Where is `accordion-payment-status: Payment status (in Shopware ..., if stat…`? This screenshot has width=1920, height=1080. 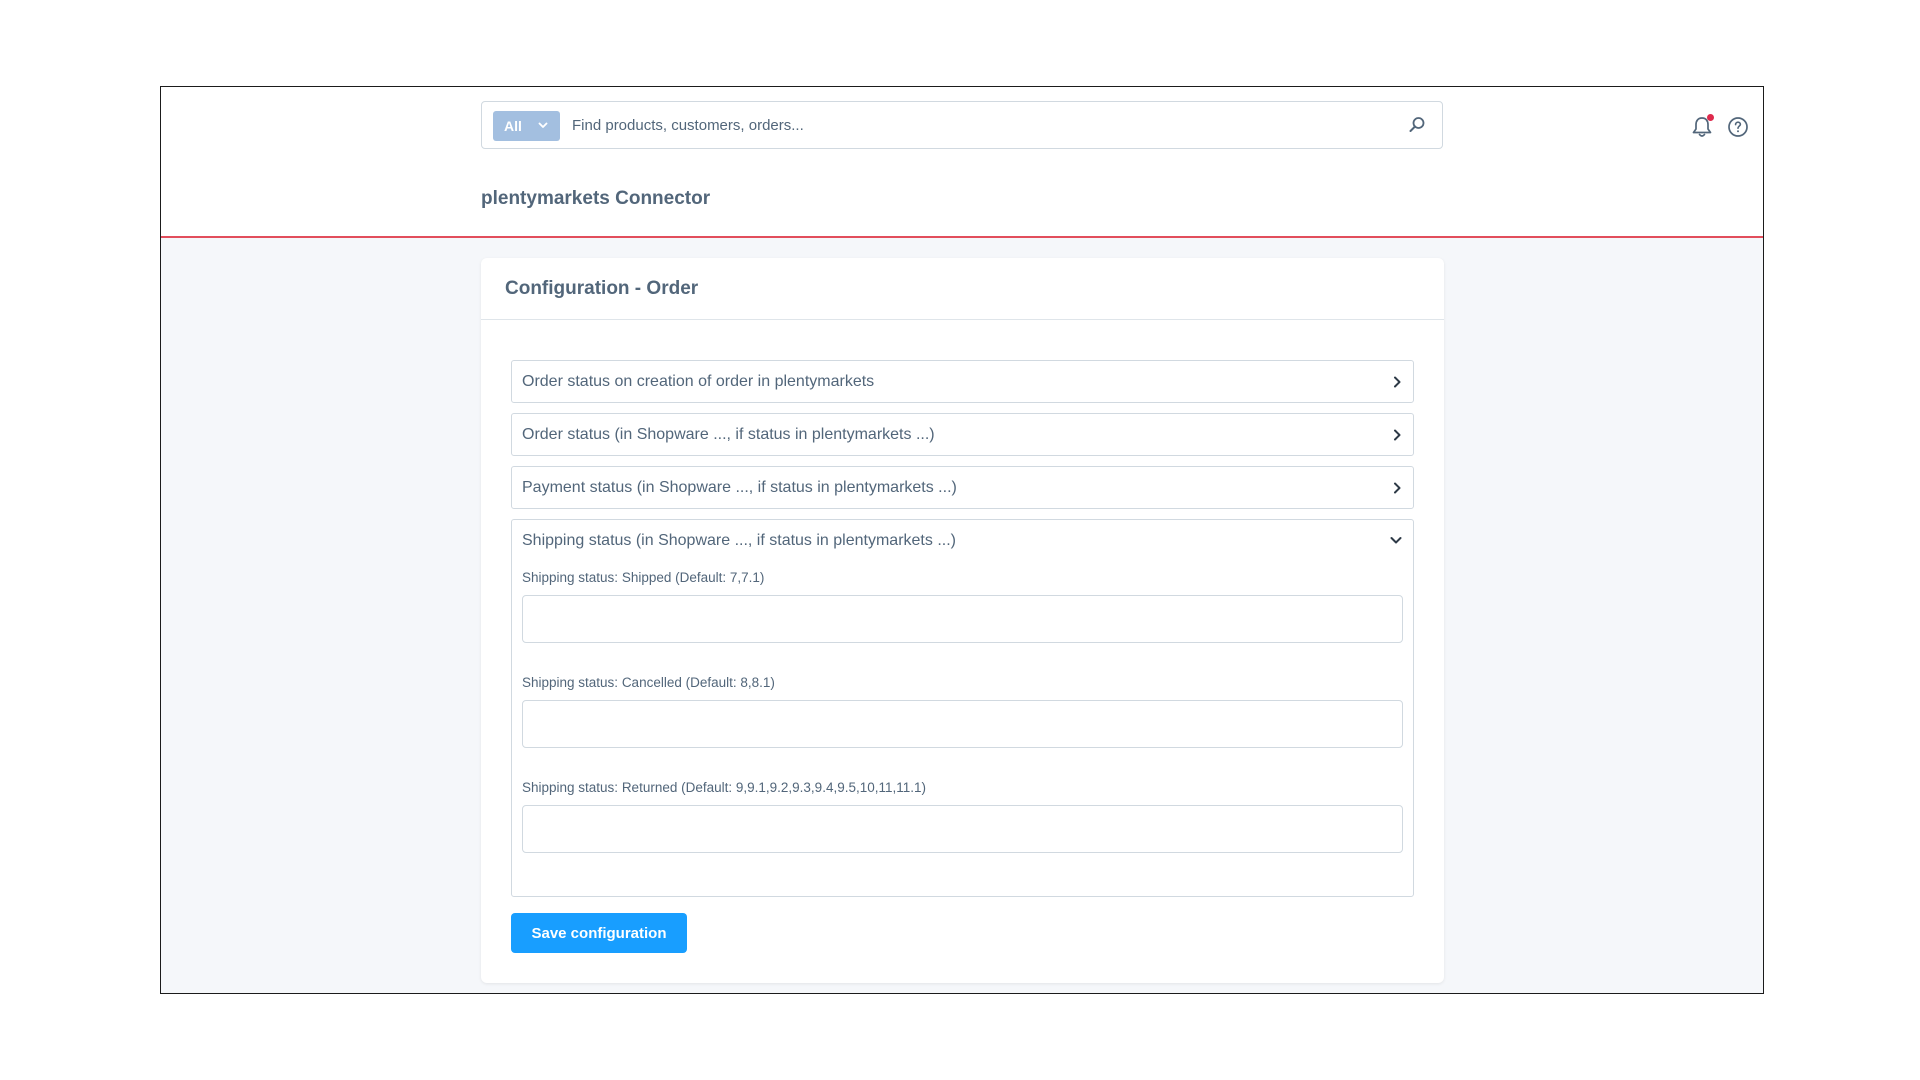
accordion-payment-status: Payment status (in Shopware ..., if stat… is located at coordinates (962, 487).